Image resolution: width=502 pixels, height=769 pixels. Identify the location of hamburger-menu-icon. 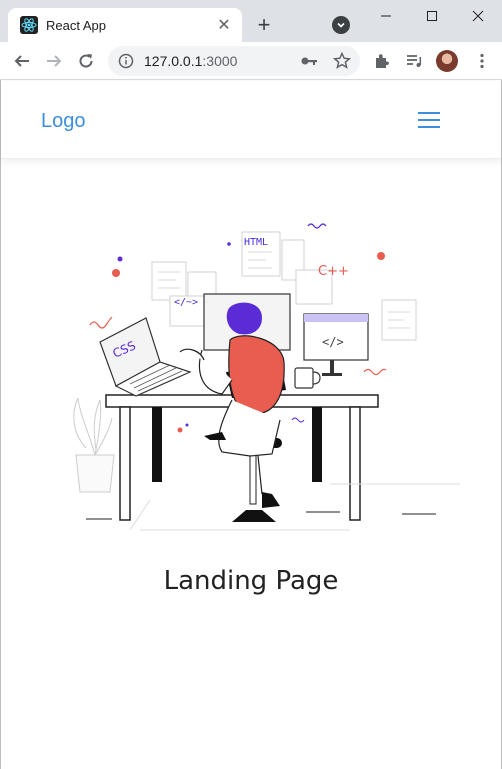
(429, 121).